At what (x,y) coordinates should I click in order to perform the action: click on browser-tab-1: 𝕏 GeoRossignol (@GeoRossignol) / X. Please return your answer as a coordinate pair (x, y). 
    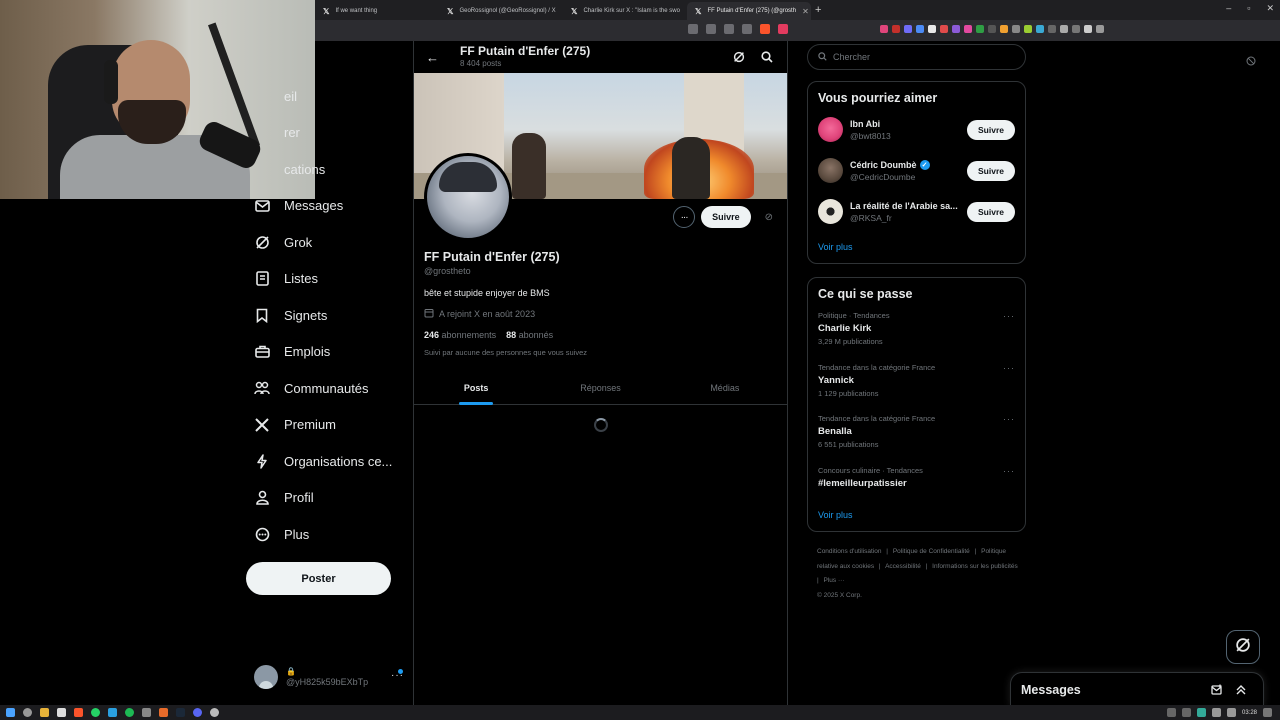
    Looking at the image, I should click on (501, 11).